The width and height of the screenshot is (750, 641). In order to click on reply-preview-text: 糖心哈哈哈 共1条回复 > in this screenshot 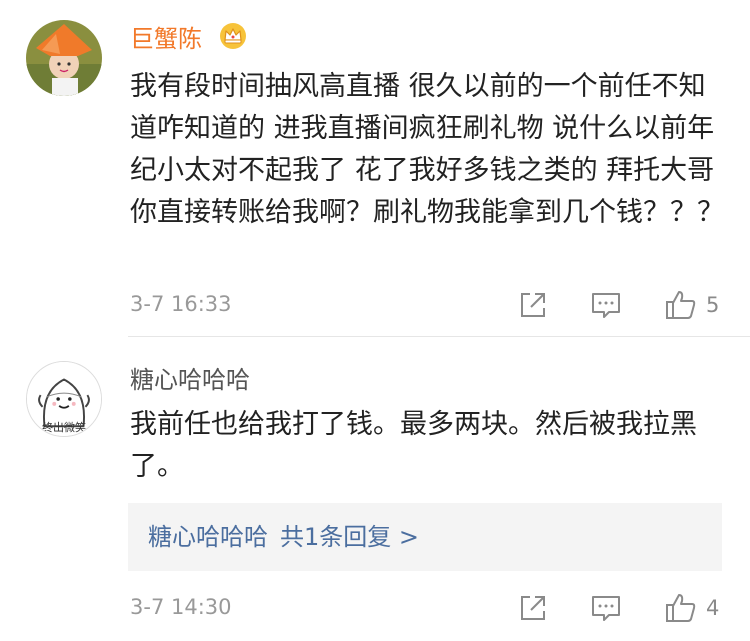, I will do `click(283, 537)`.